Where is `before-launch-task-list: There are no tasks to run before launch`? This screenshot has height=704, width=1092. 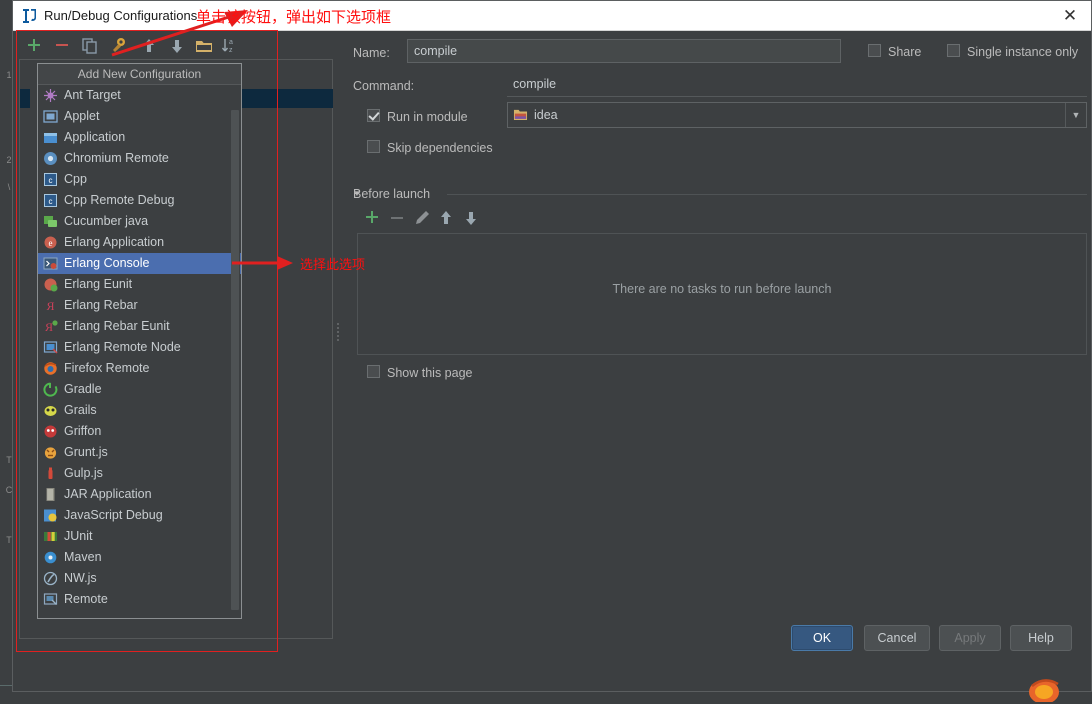
before-launch-task-list: There are no tasks to run before launch is located at coordinates (722, 294).